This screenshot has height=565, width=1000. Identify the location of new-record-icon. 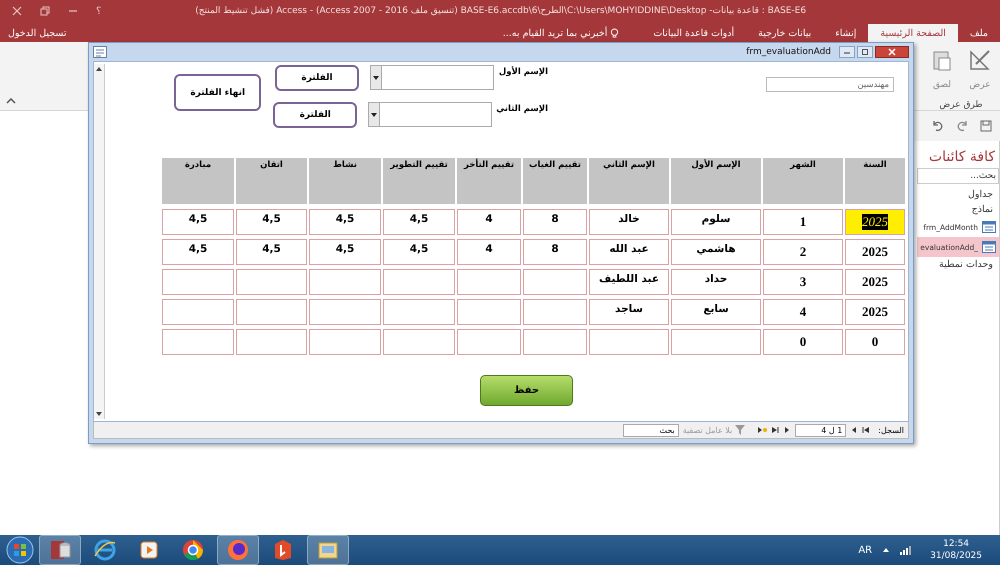
(762, 430).